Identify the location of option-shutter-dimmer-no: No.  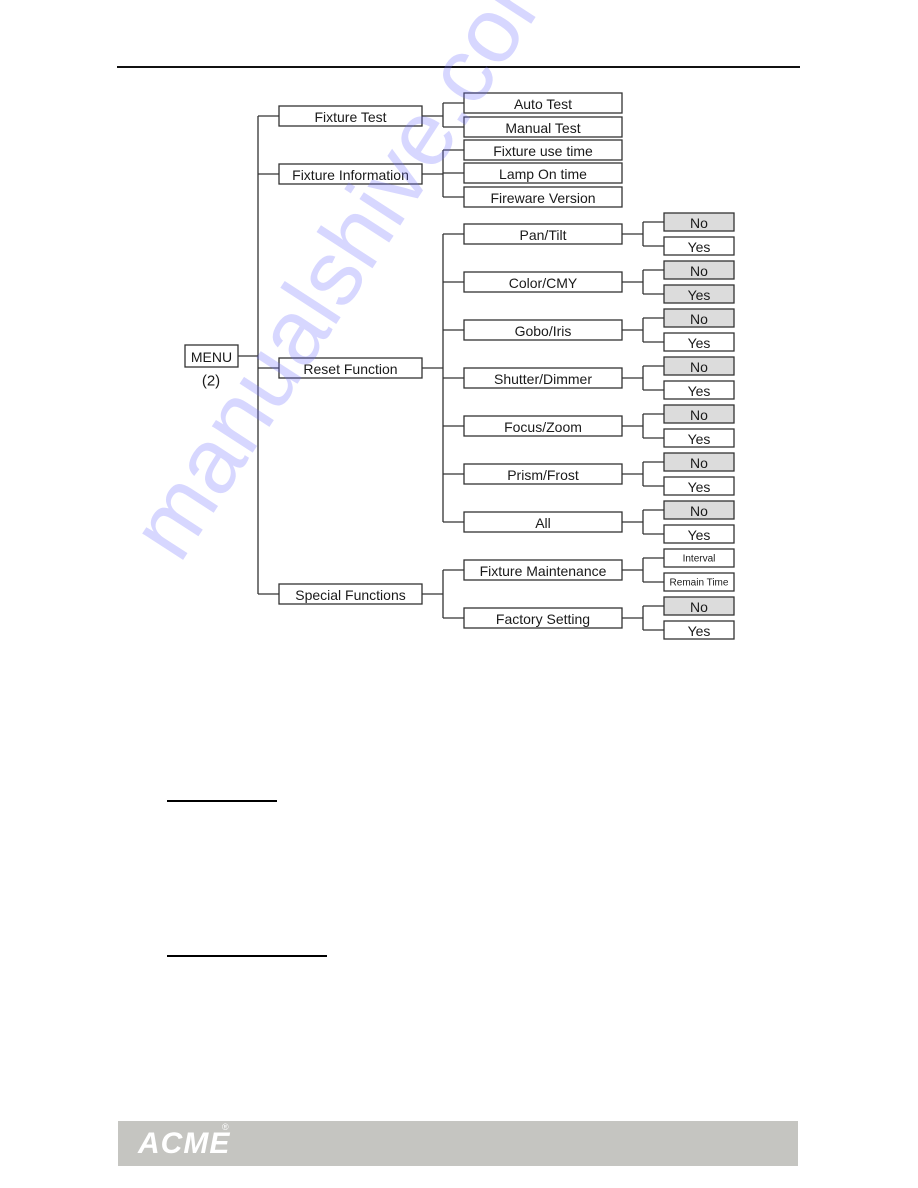
(699, 366).